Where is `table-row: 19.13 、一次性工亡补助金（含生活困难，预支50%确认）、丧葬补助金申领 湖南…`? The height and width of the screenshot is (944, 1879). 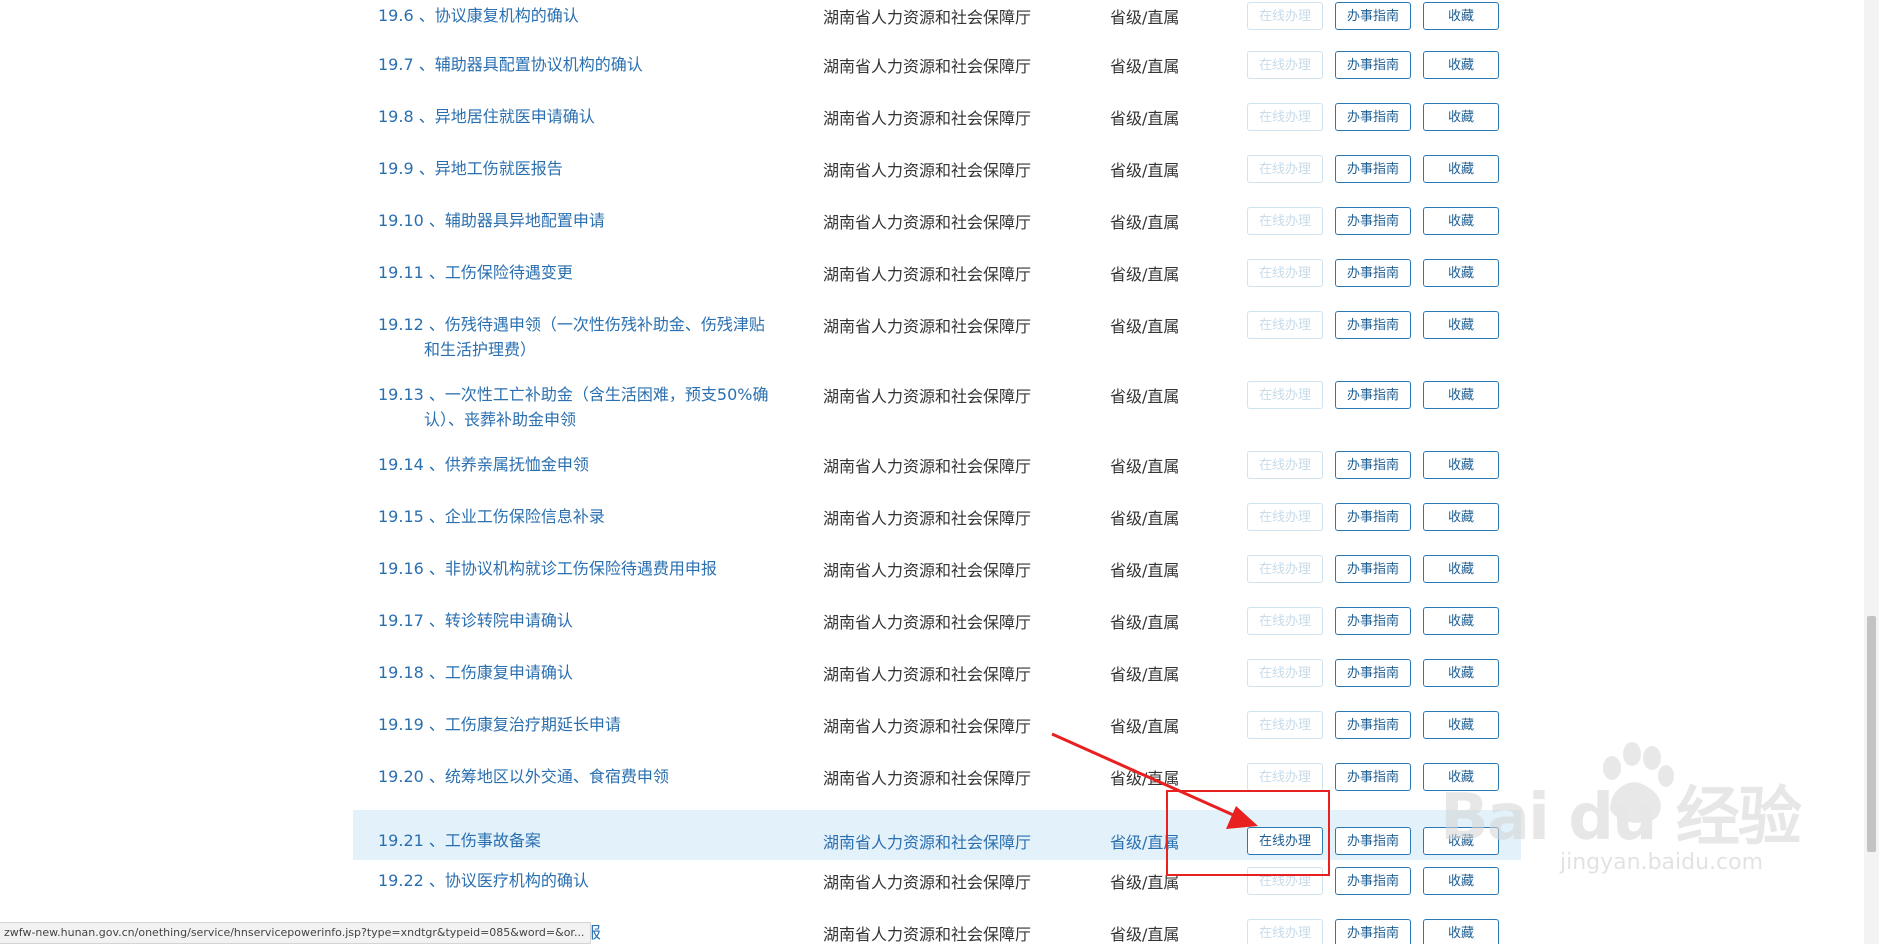 table-row: 19.13 、一次性工亡补助金（含生活困难，预支50%确认）、丧葬补助金申领 湖南… is located at coordinates (937, 411).